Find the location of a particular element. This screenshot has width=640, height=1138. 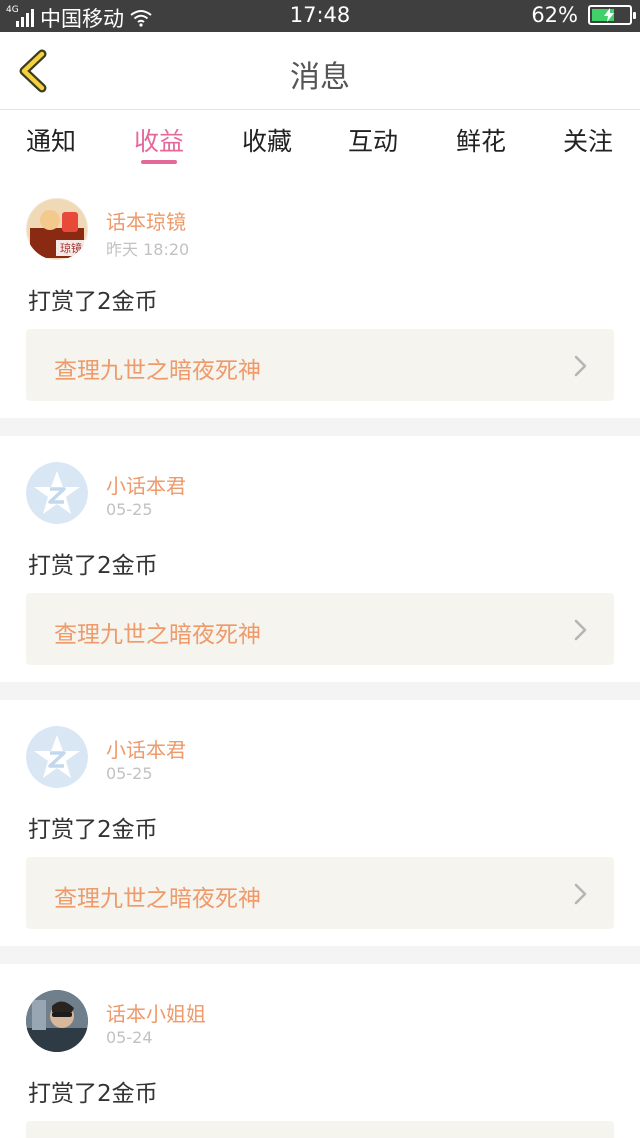

tab-bar: 通知 收益 收藏 互动 鲜花 关注 is located at coordinates (320, 141).